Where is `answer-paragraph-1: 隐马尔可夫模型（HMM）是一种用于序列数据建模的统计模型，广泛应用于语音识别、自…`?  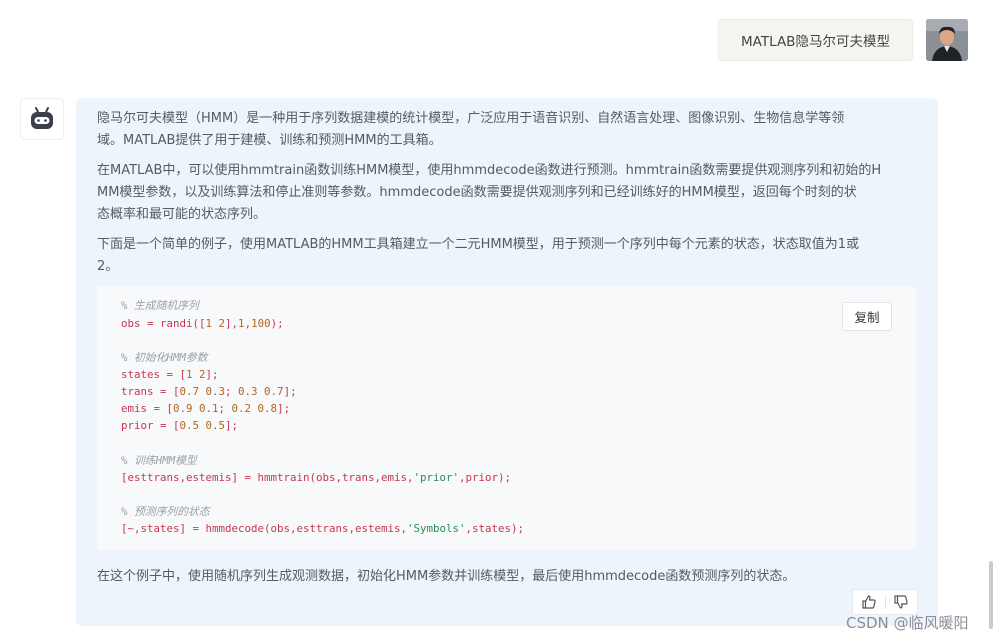 answer-paragraph-1: 隐马尔可夫模型（HMM）是一种用于序列数据建模的统计模型，广泛应用于语音识别、自… is located at coordinates (471, 129).